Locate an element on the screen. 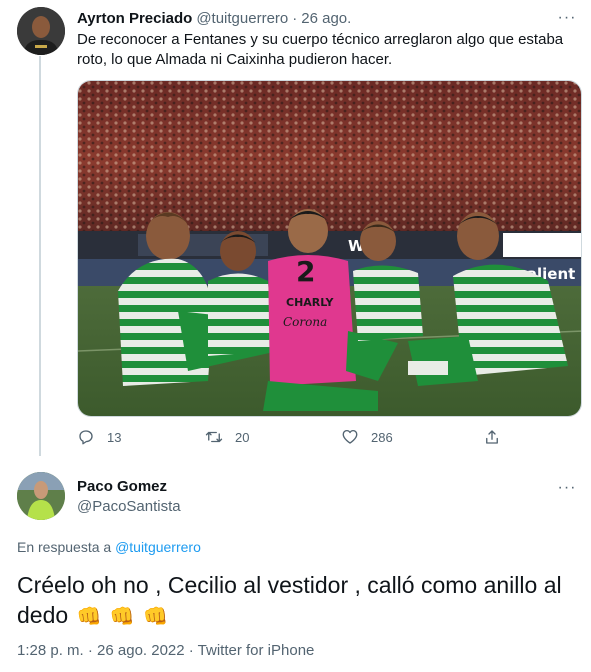 The height and width of the screenshot is (672, 591). author-name: Paco Gomez is located at coordinates (122, 486).